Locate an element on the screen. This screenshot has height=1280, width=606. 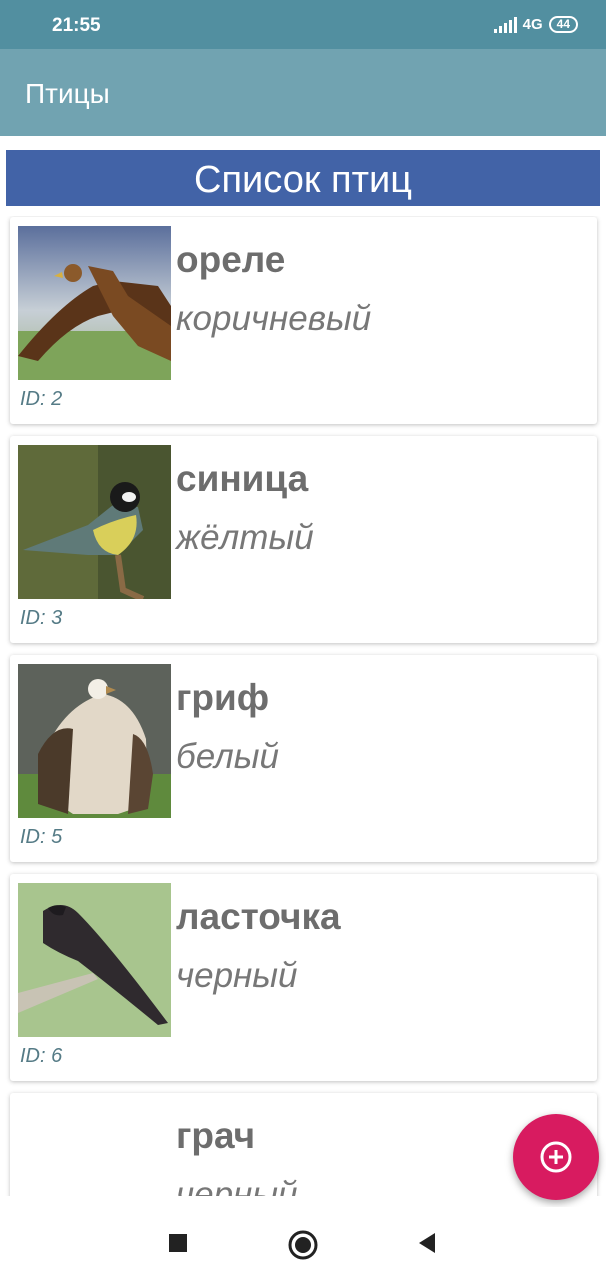
home-button is located at coordinates (303, 1247).